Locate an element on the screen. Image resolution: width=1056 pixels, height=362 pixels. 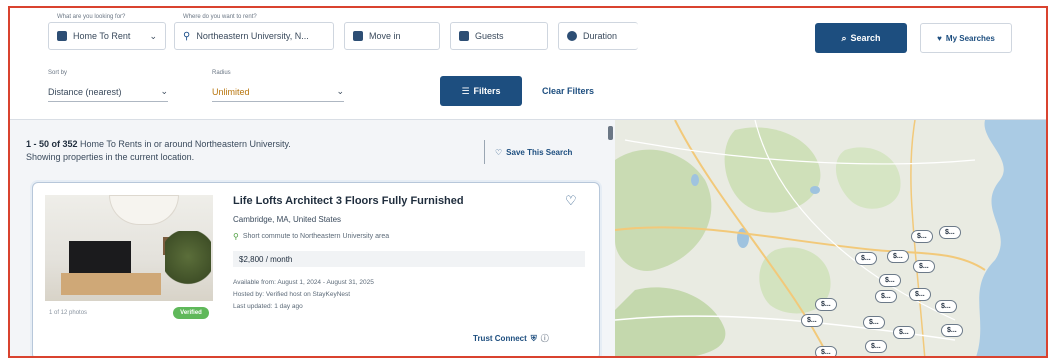
photo-count: 1 of 12 photos is located at coordinates (68, 313).